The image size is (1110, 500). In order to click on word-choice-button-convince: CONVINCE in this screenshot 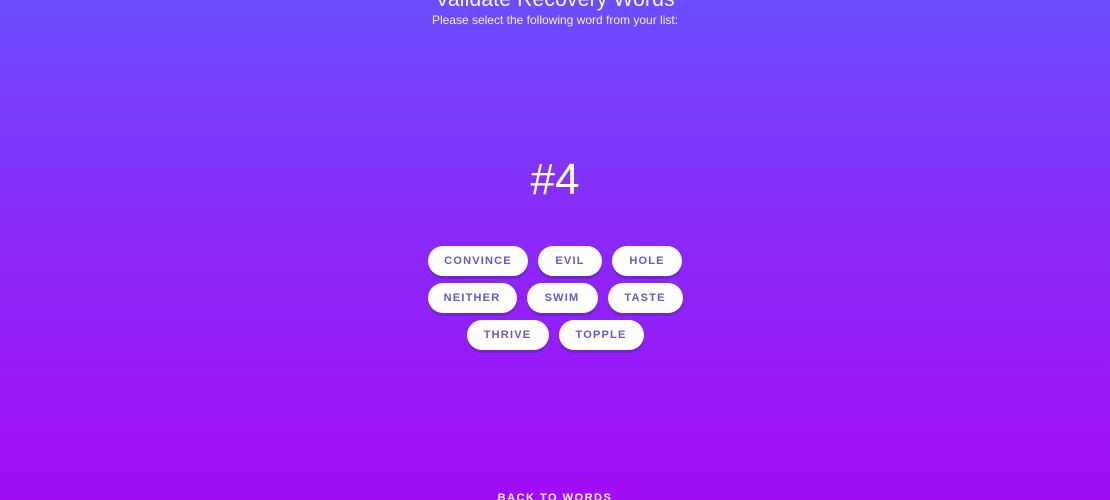, I will do `click(478, 261)`.